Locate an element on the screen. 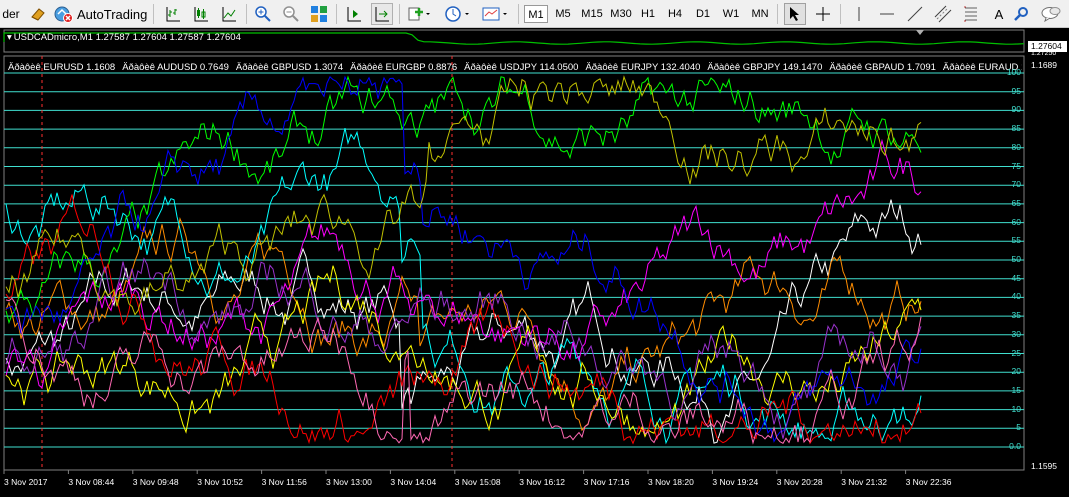  crosshair-icon is located at coordinates (823, 14).